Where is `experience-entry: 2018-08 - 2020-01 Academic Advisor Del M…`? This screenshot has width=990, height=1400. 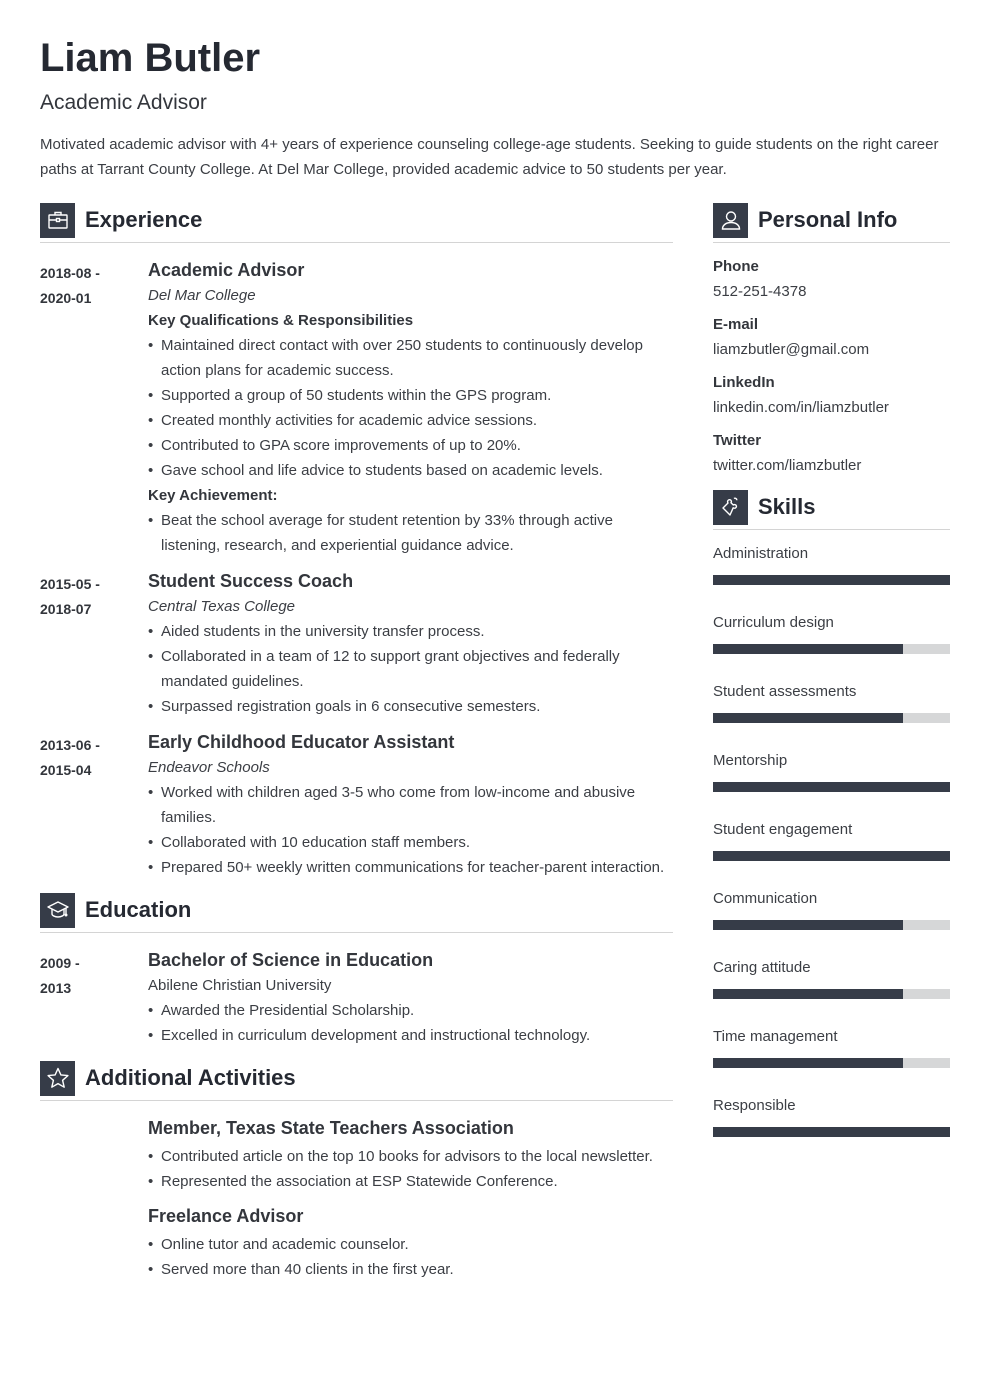 experience-entry: 2018-08 - 2020-01 Academic Advisor Del M… is located at coordinates (356, 407).